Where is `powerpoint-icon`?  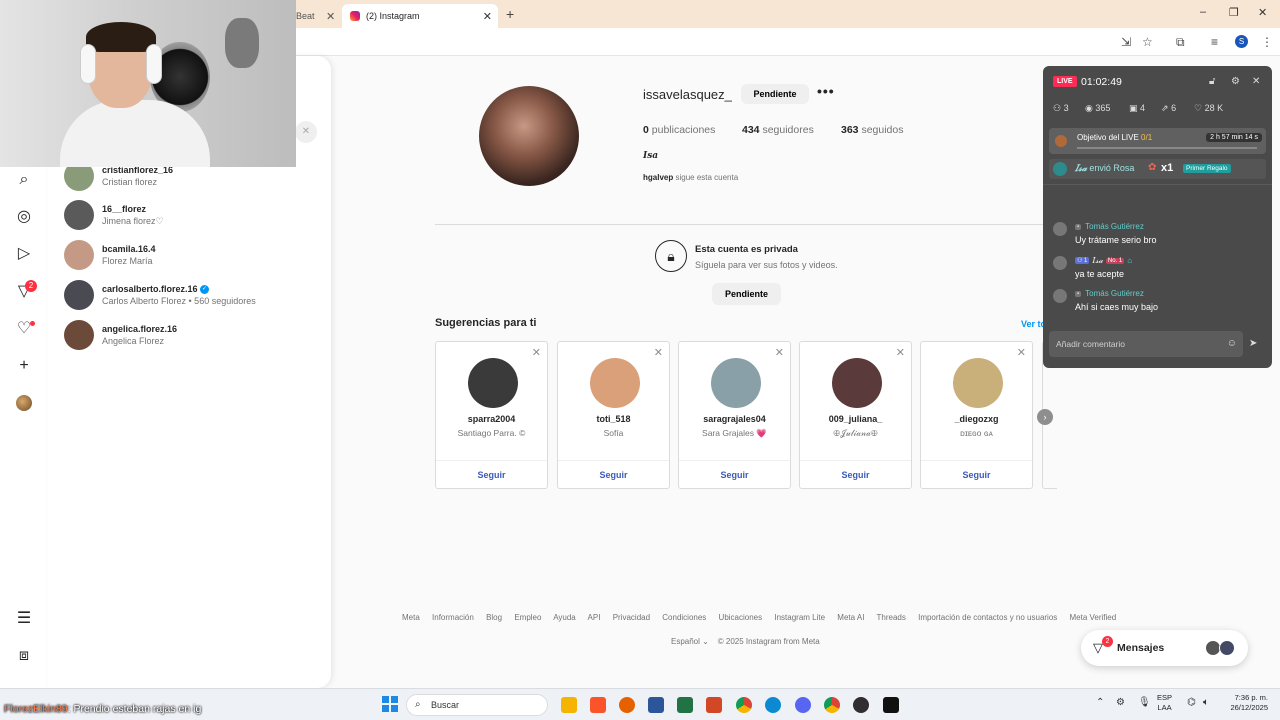 powerpoint-icon is located at coordinates (714, 705).